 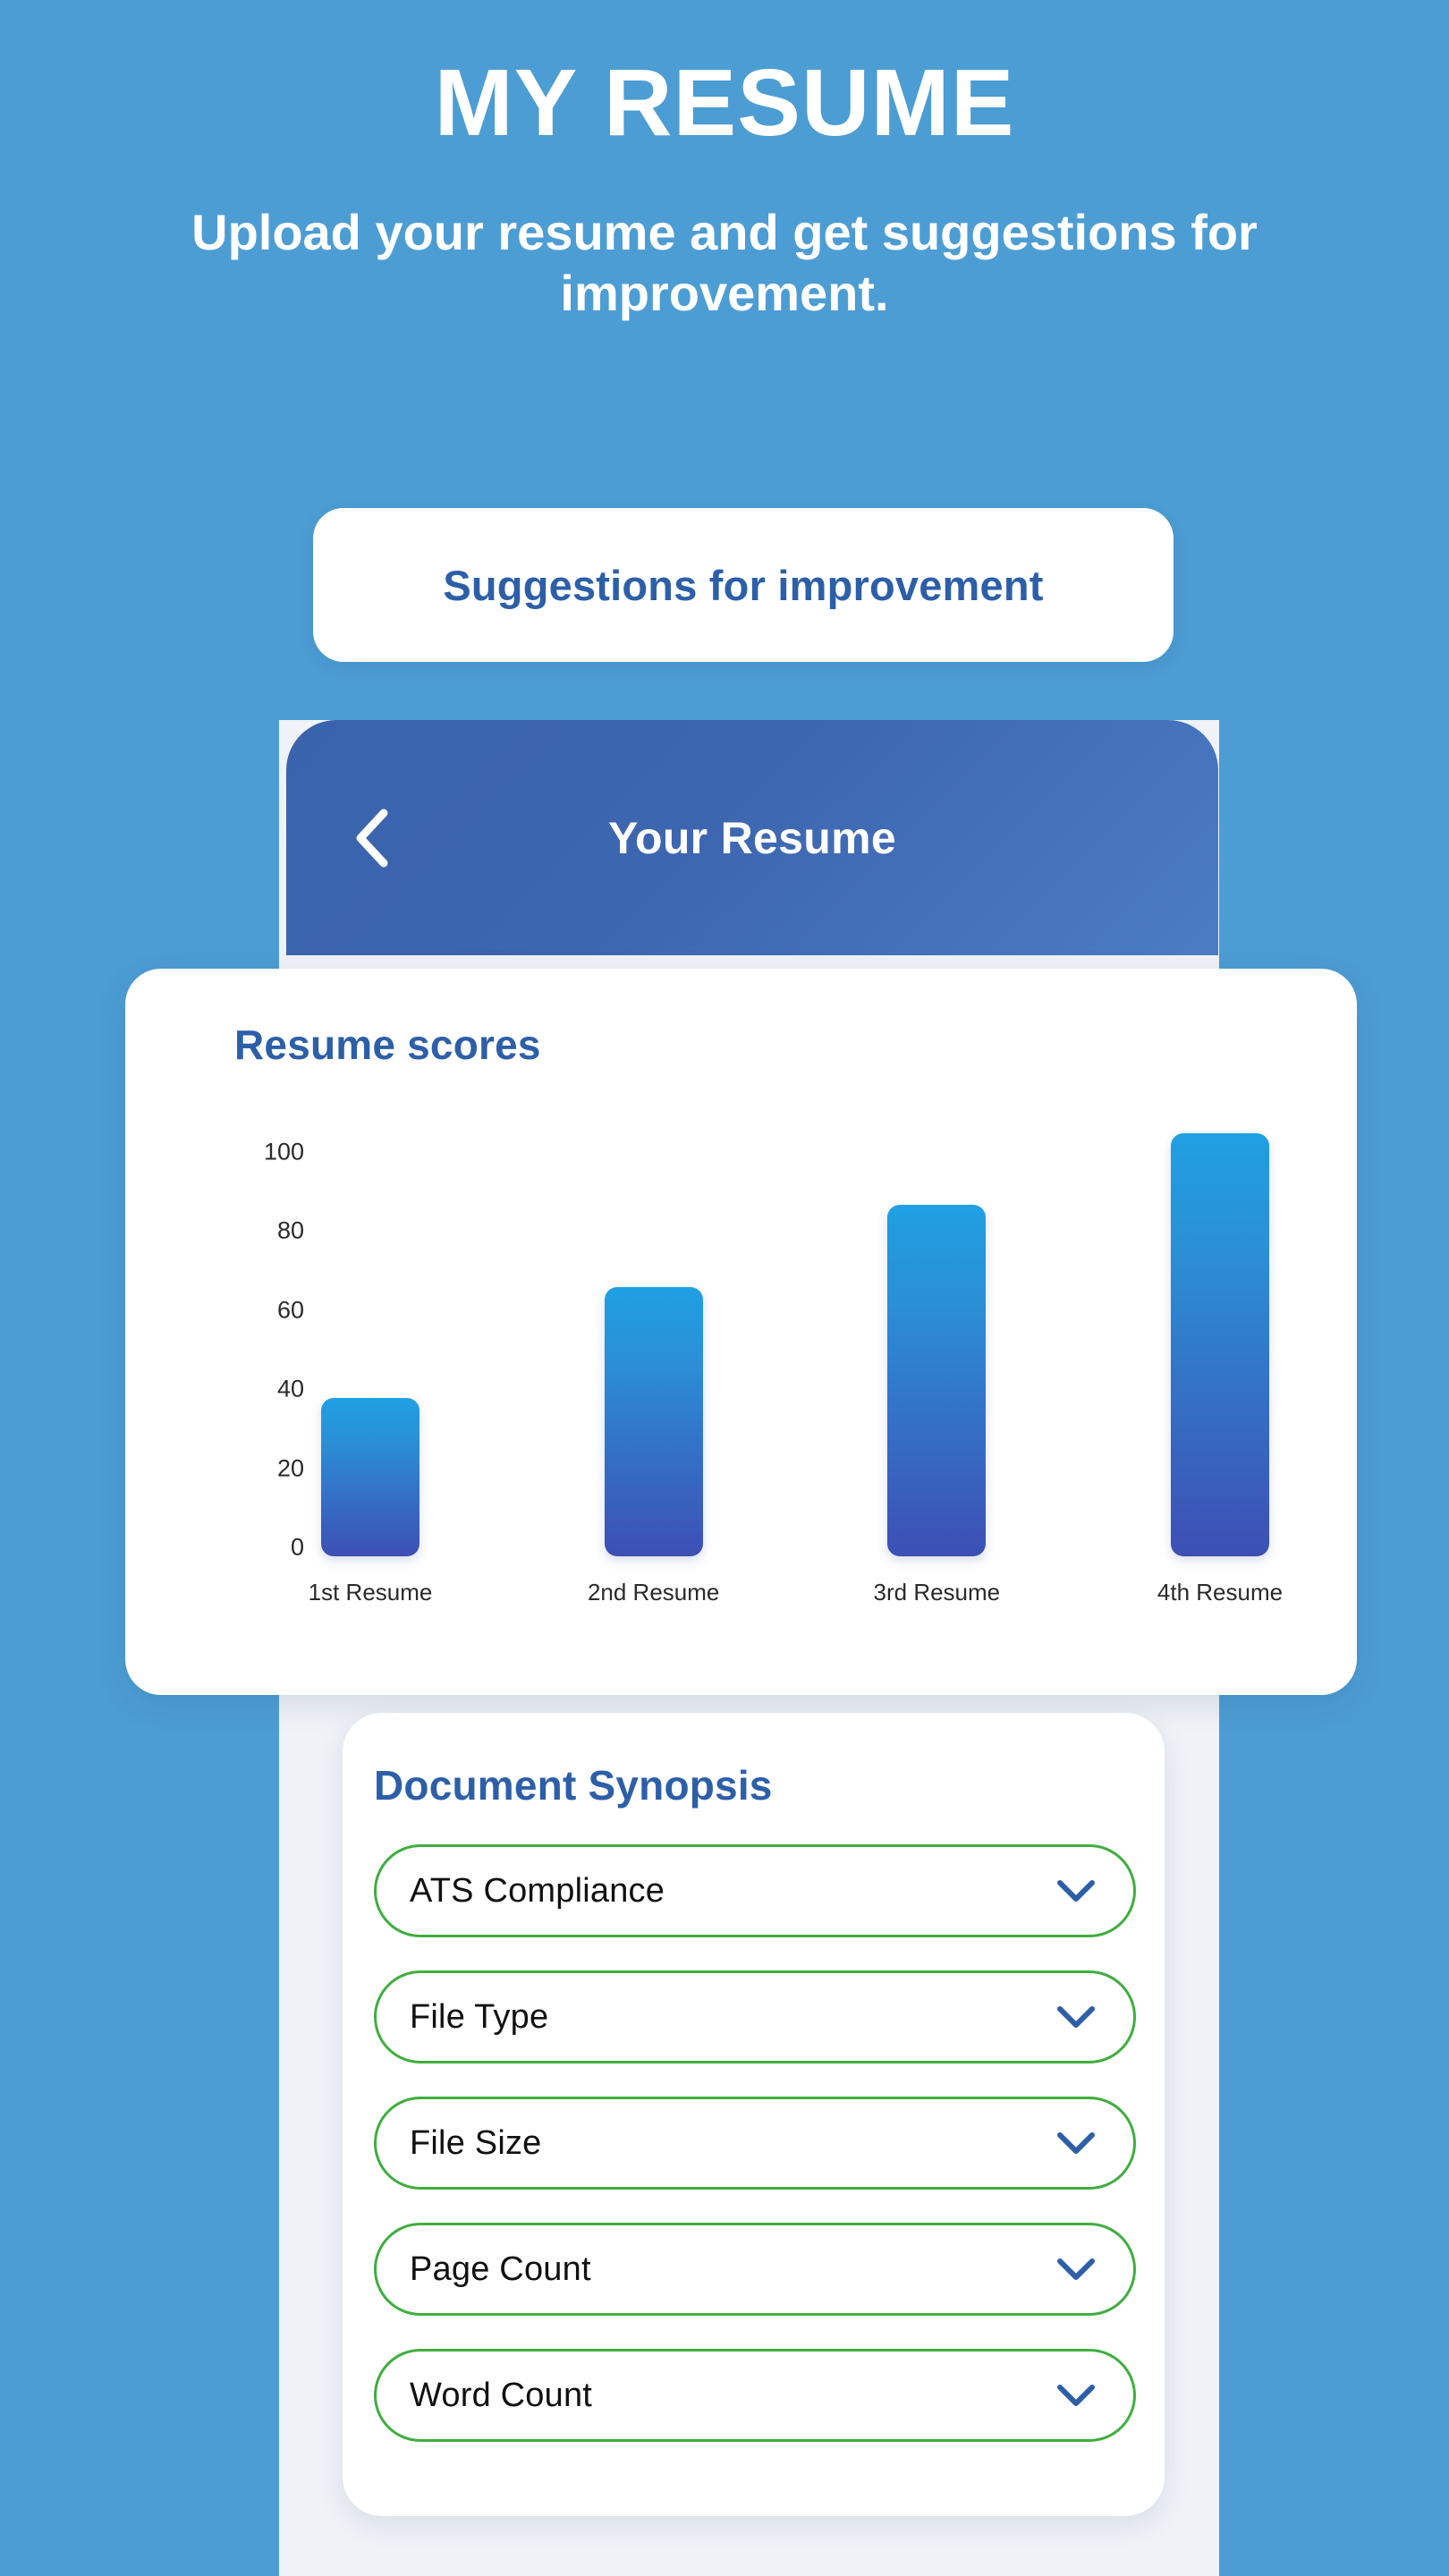 What do you see at coordinates (370, 1592) in the screenshot?
I see `chart-x-tick-label: 1st Resume` at bounding box center [370, 1592].